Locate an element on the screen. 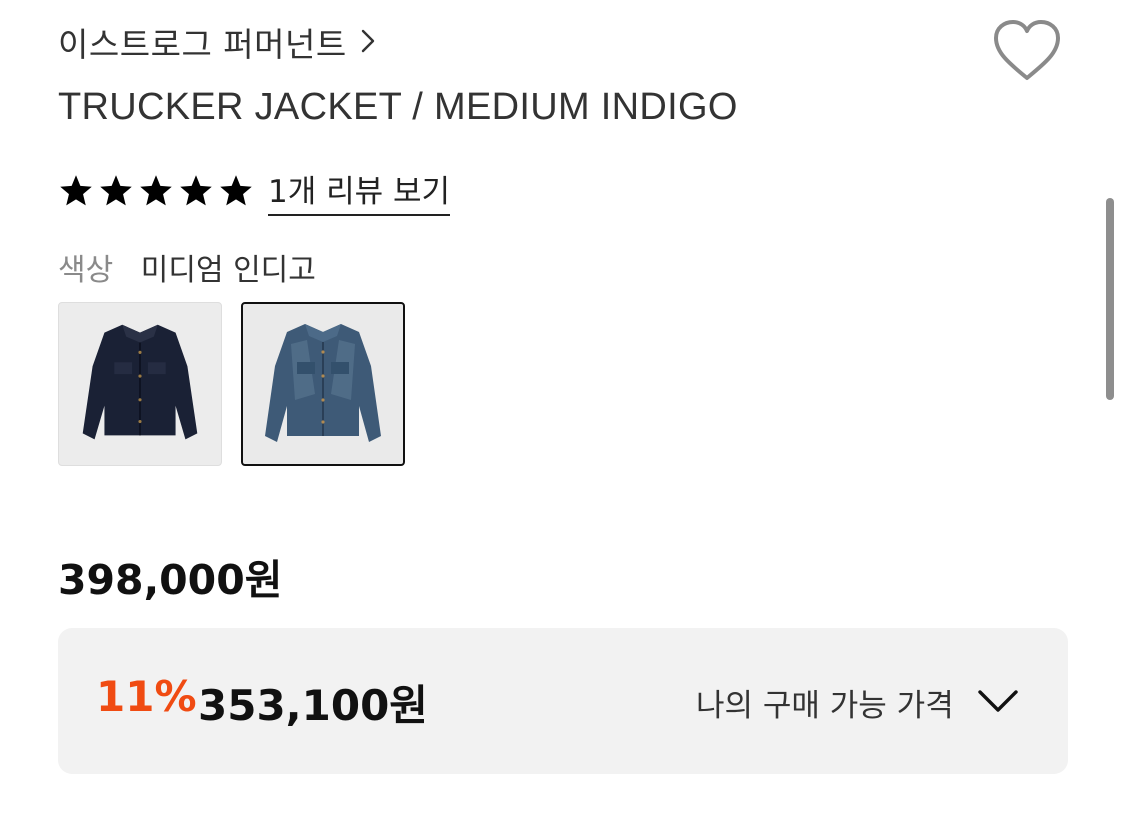 This screenshot has height=823, width=1125. color-swatch-dark-indigo is located at coordinates (140, 384).